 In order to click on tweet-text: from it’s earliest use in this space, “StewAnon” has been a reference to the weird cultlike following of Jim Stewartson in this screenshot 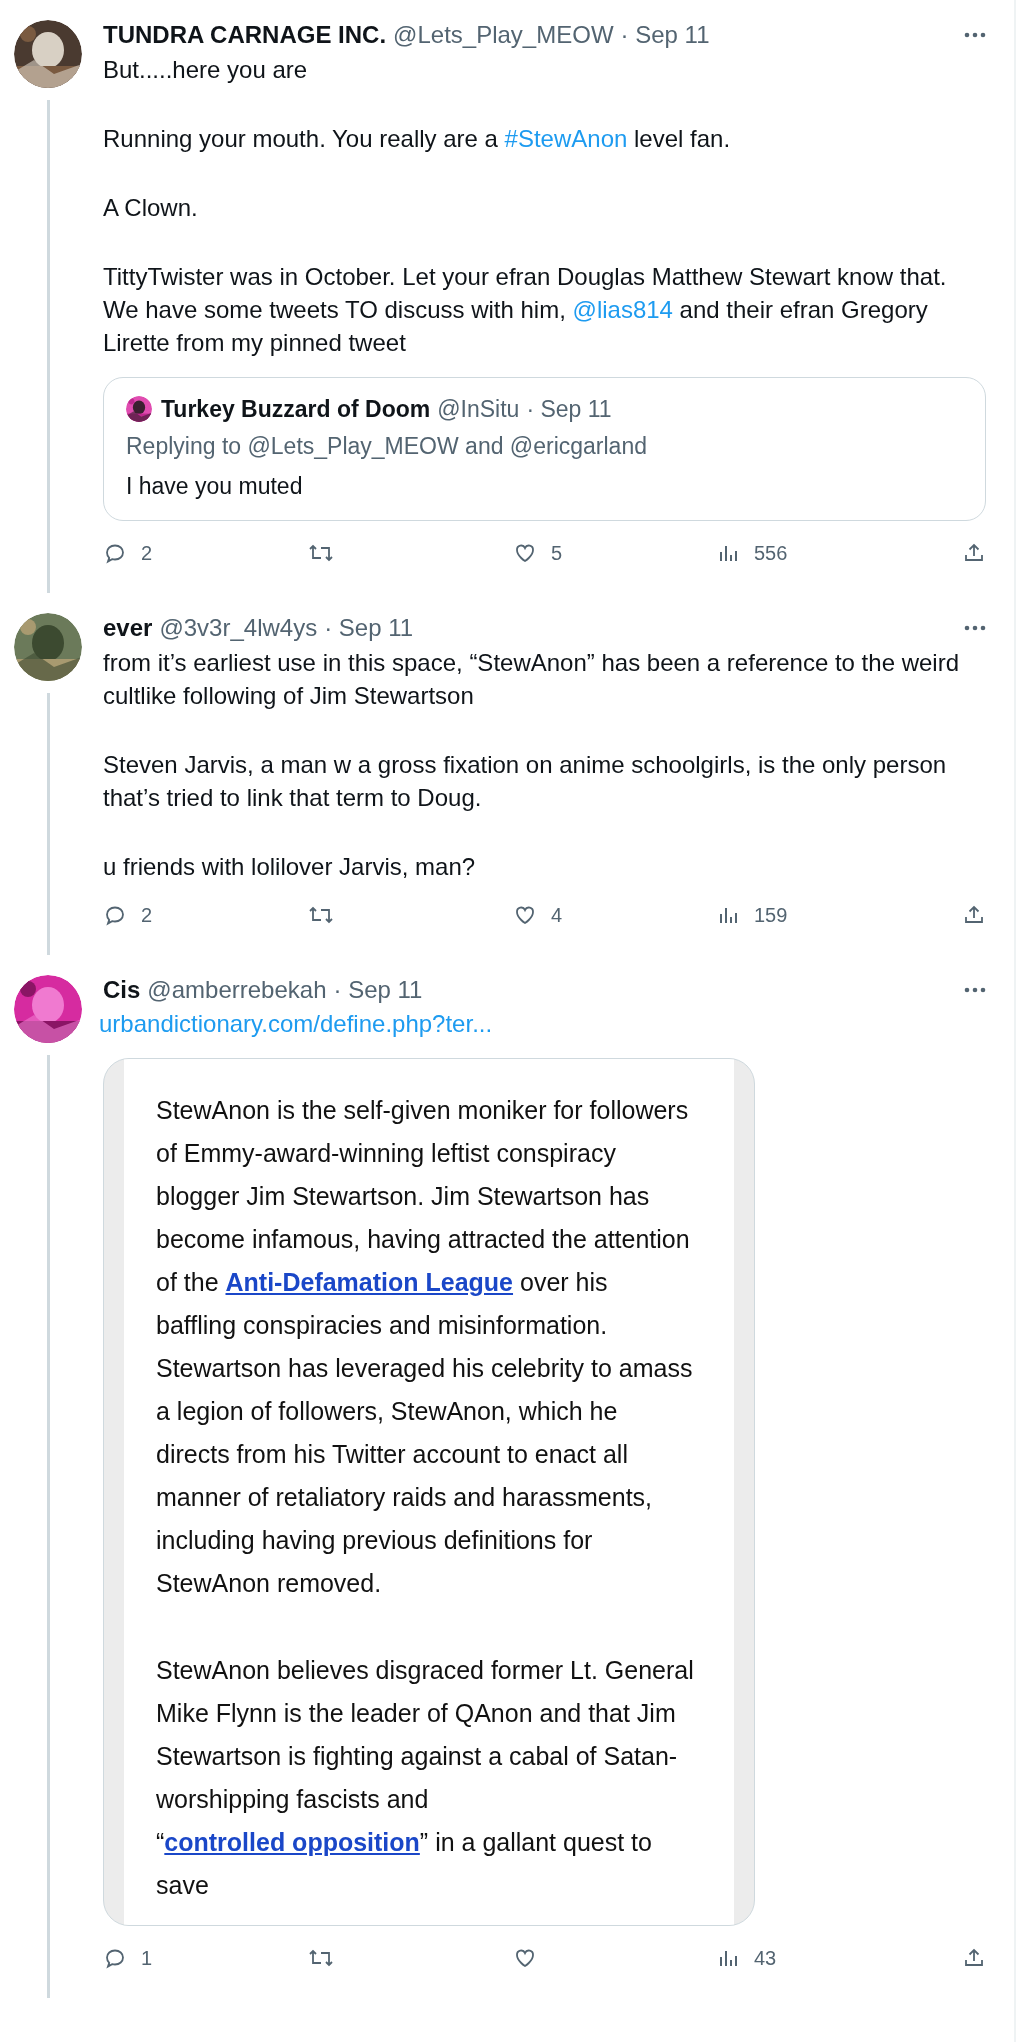, I will do `click(531, 679)`.